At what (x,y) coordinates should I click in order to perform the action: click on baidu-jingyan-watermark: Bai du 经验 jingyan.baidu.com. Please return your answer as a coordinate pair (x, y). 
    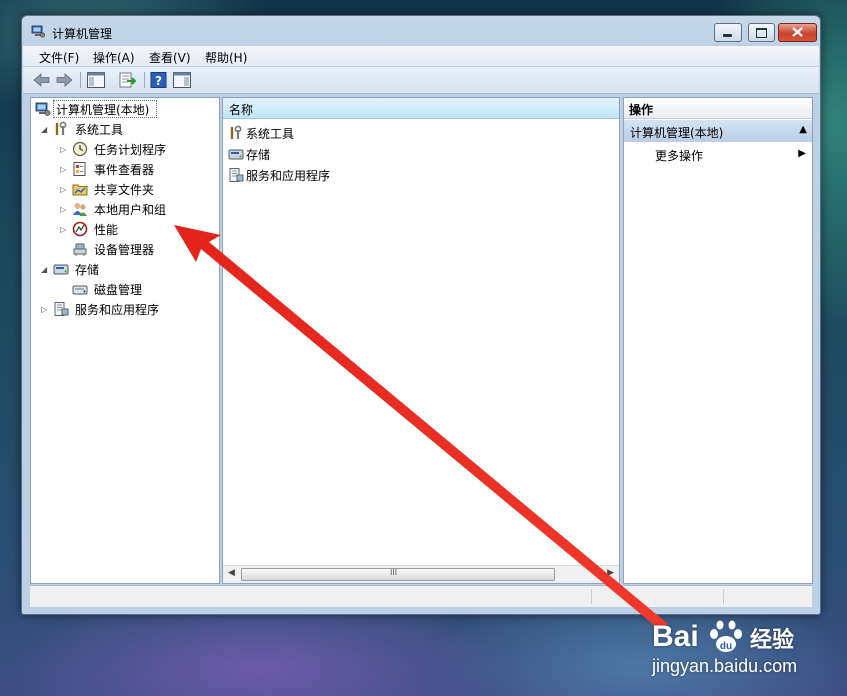
    Looking at the image, I should click on (743, 650).